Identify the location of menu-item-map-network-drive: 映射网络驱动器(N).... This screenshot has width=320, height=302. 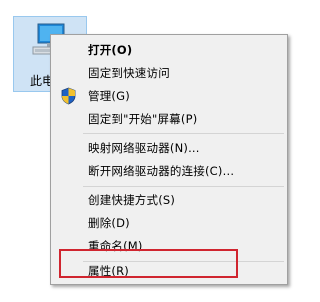
(169, 148).